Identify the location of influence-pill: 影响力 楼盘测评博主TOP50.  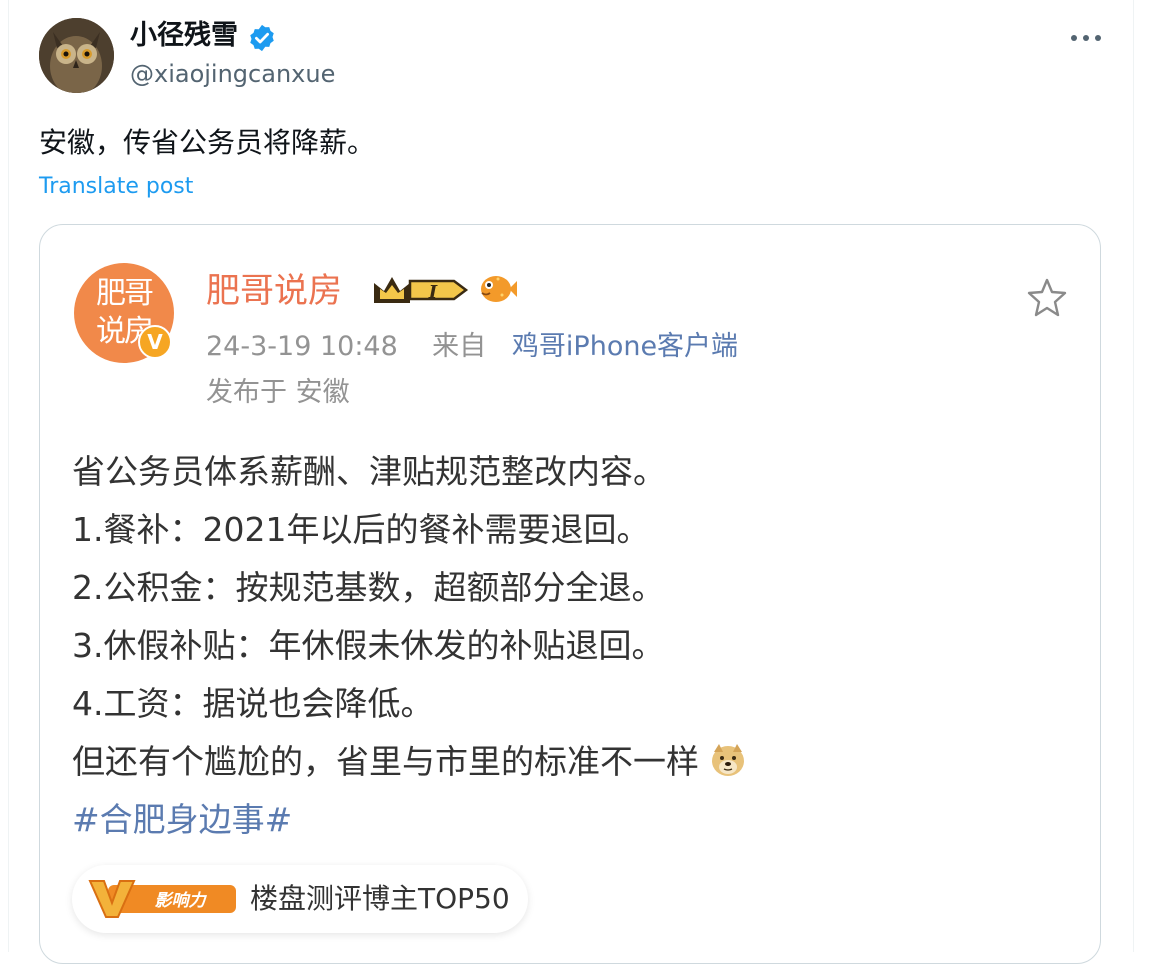
(300, 899).